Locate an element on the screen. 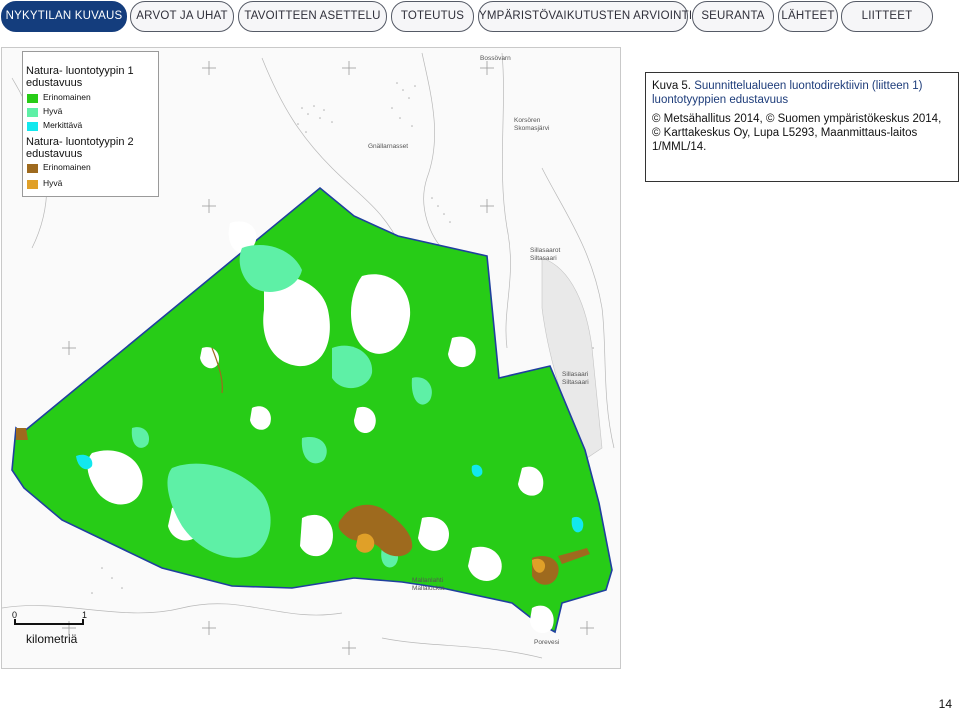 Image resolution: width=960 pixels, height=713 pixels. svg-text: Bossövarn is located at coordinates (495, 58).